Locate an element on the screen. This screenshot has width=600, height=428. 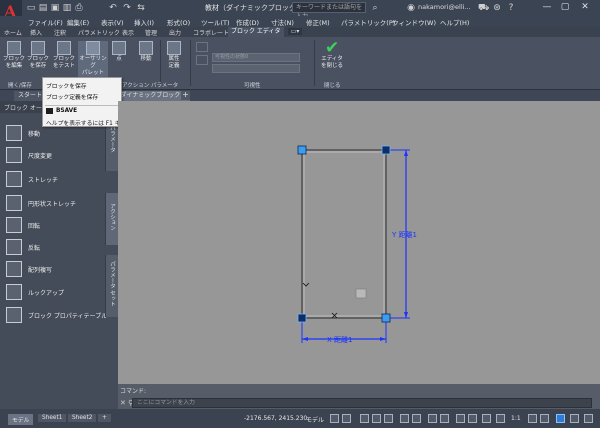
annotation-scale-value: 1:1 is located at coordinates (516, 418).